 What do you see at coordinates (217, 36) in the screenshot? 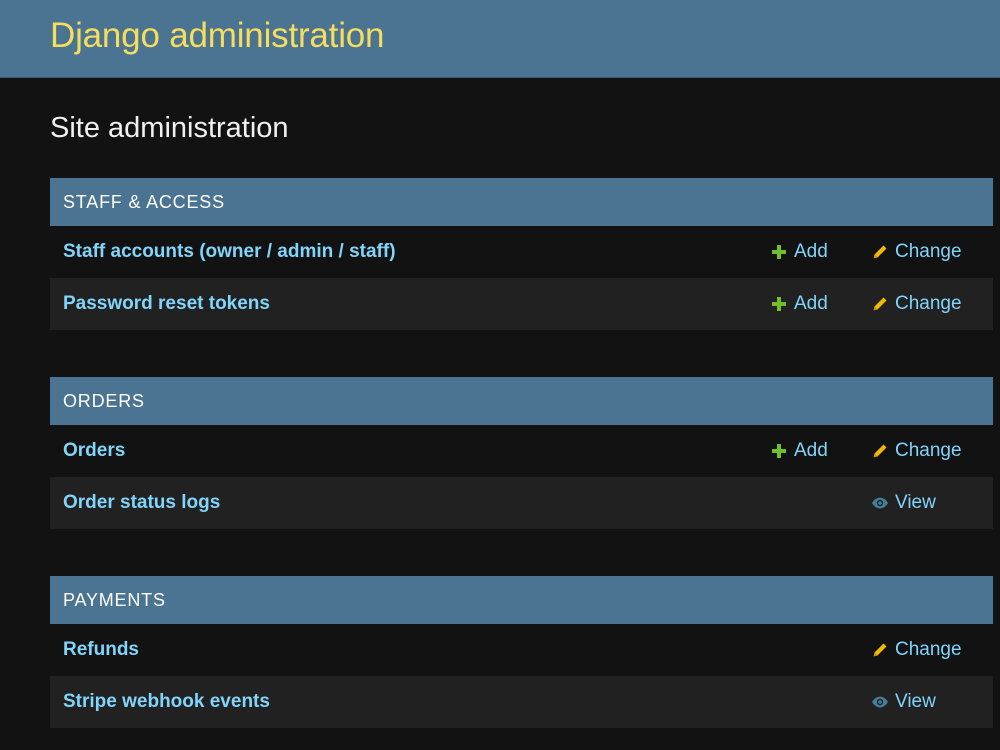
I see `site-branding: Django administration` at bounding box center [217, 36].